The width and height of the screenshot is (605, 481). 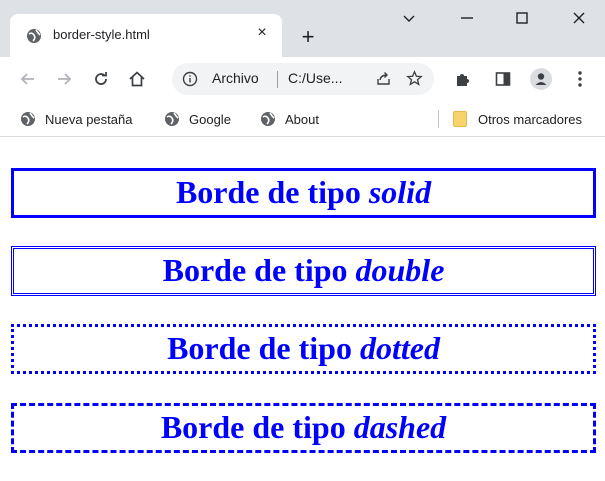 I want to click on minimize-icon, so click(x=467, y=18).